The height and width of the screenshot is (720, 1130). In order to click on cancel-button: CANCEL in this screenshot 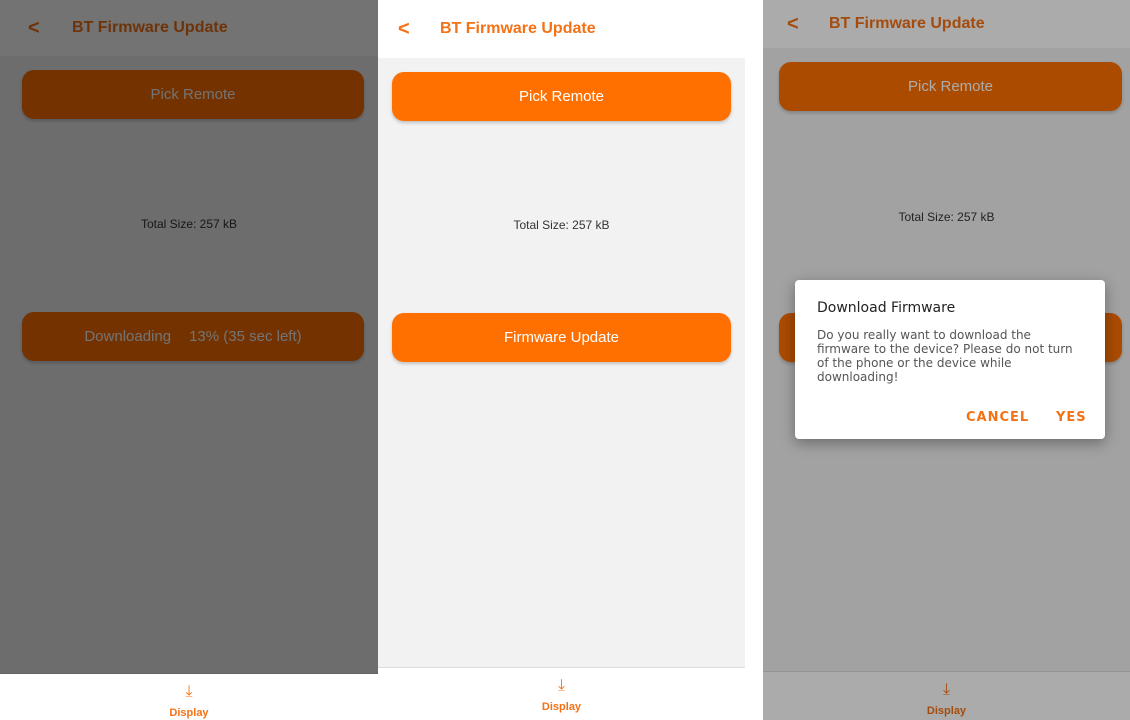, I will do `click(997, 417)`.